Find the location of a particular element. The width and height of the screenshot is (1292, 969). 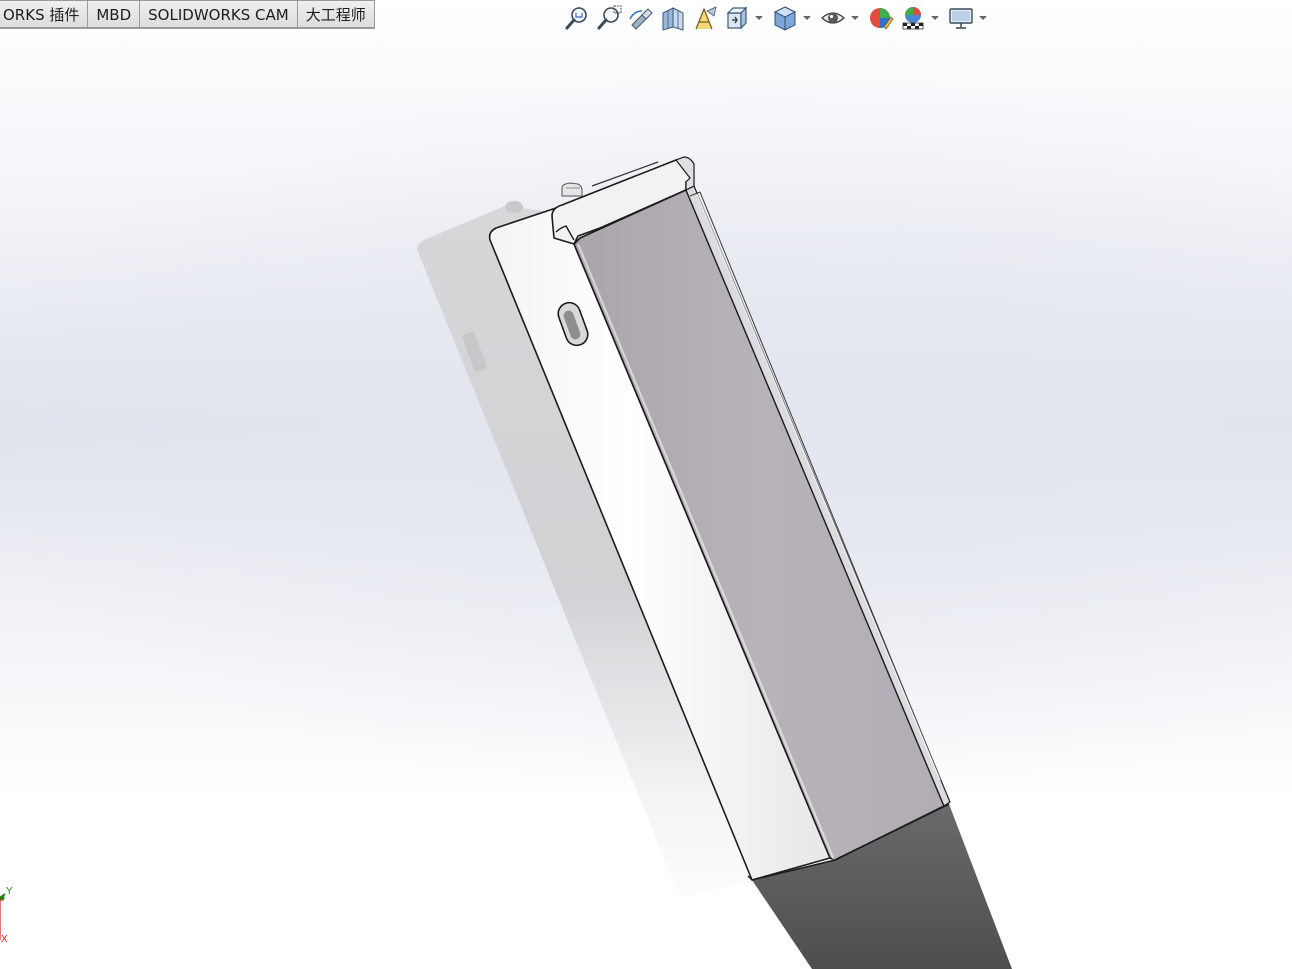

section-view-icon is located at coordinates (673, 19).